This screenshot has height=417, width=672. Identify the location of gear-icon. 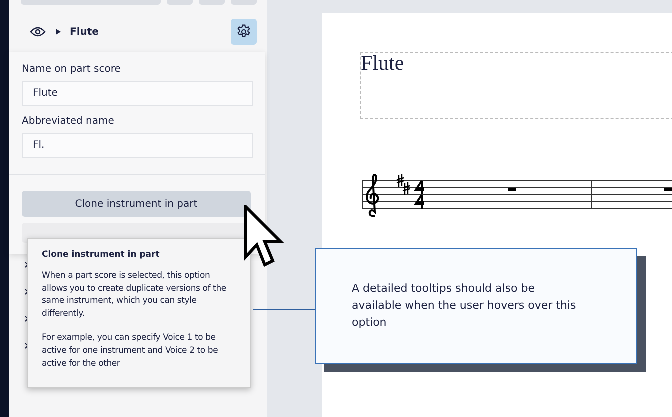
(244, 32).